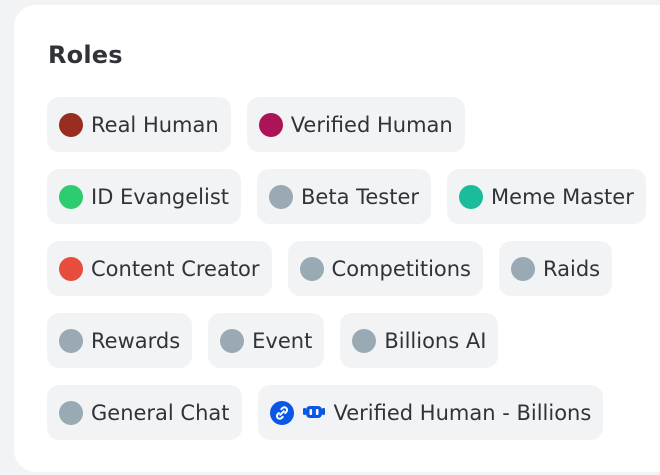 Image resolution: width=660 pixels, height=475 pixels. What do you see at coordinates (160, 196) in the screenshot?
I see `role-label: ID Evangelist` at bounding box center [160, 196].